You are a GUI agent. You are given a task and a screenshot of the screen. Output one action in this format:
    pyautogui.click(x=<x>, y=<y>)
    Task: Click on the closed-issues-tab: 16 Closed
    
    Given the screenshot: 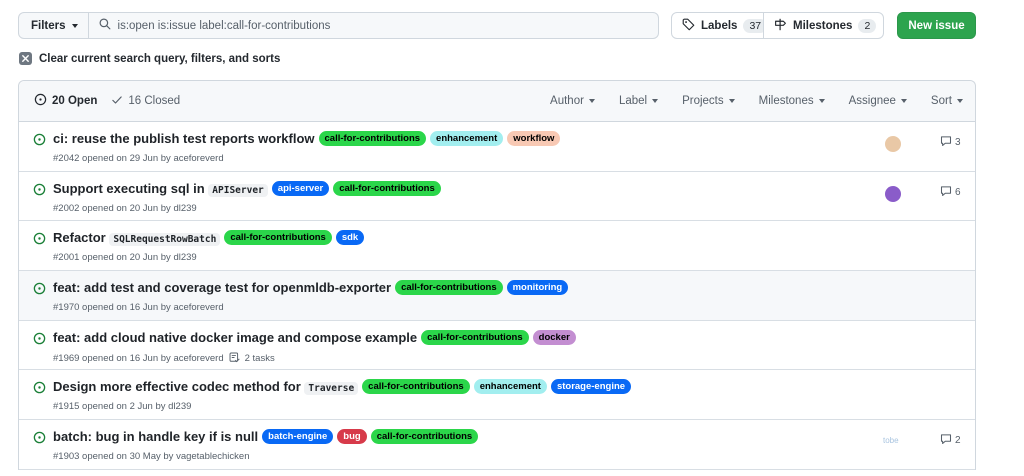 What is the action you would take?
    pyautogui.click(x=145, y=101)
    